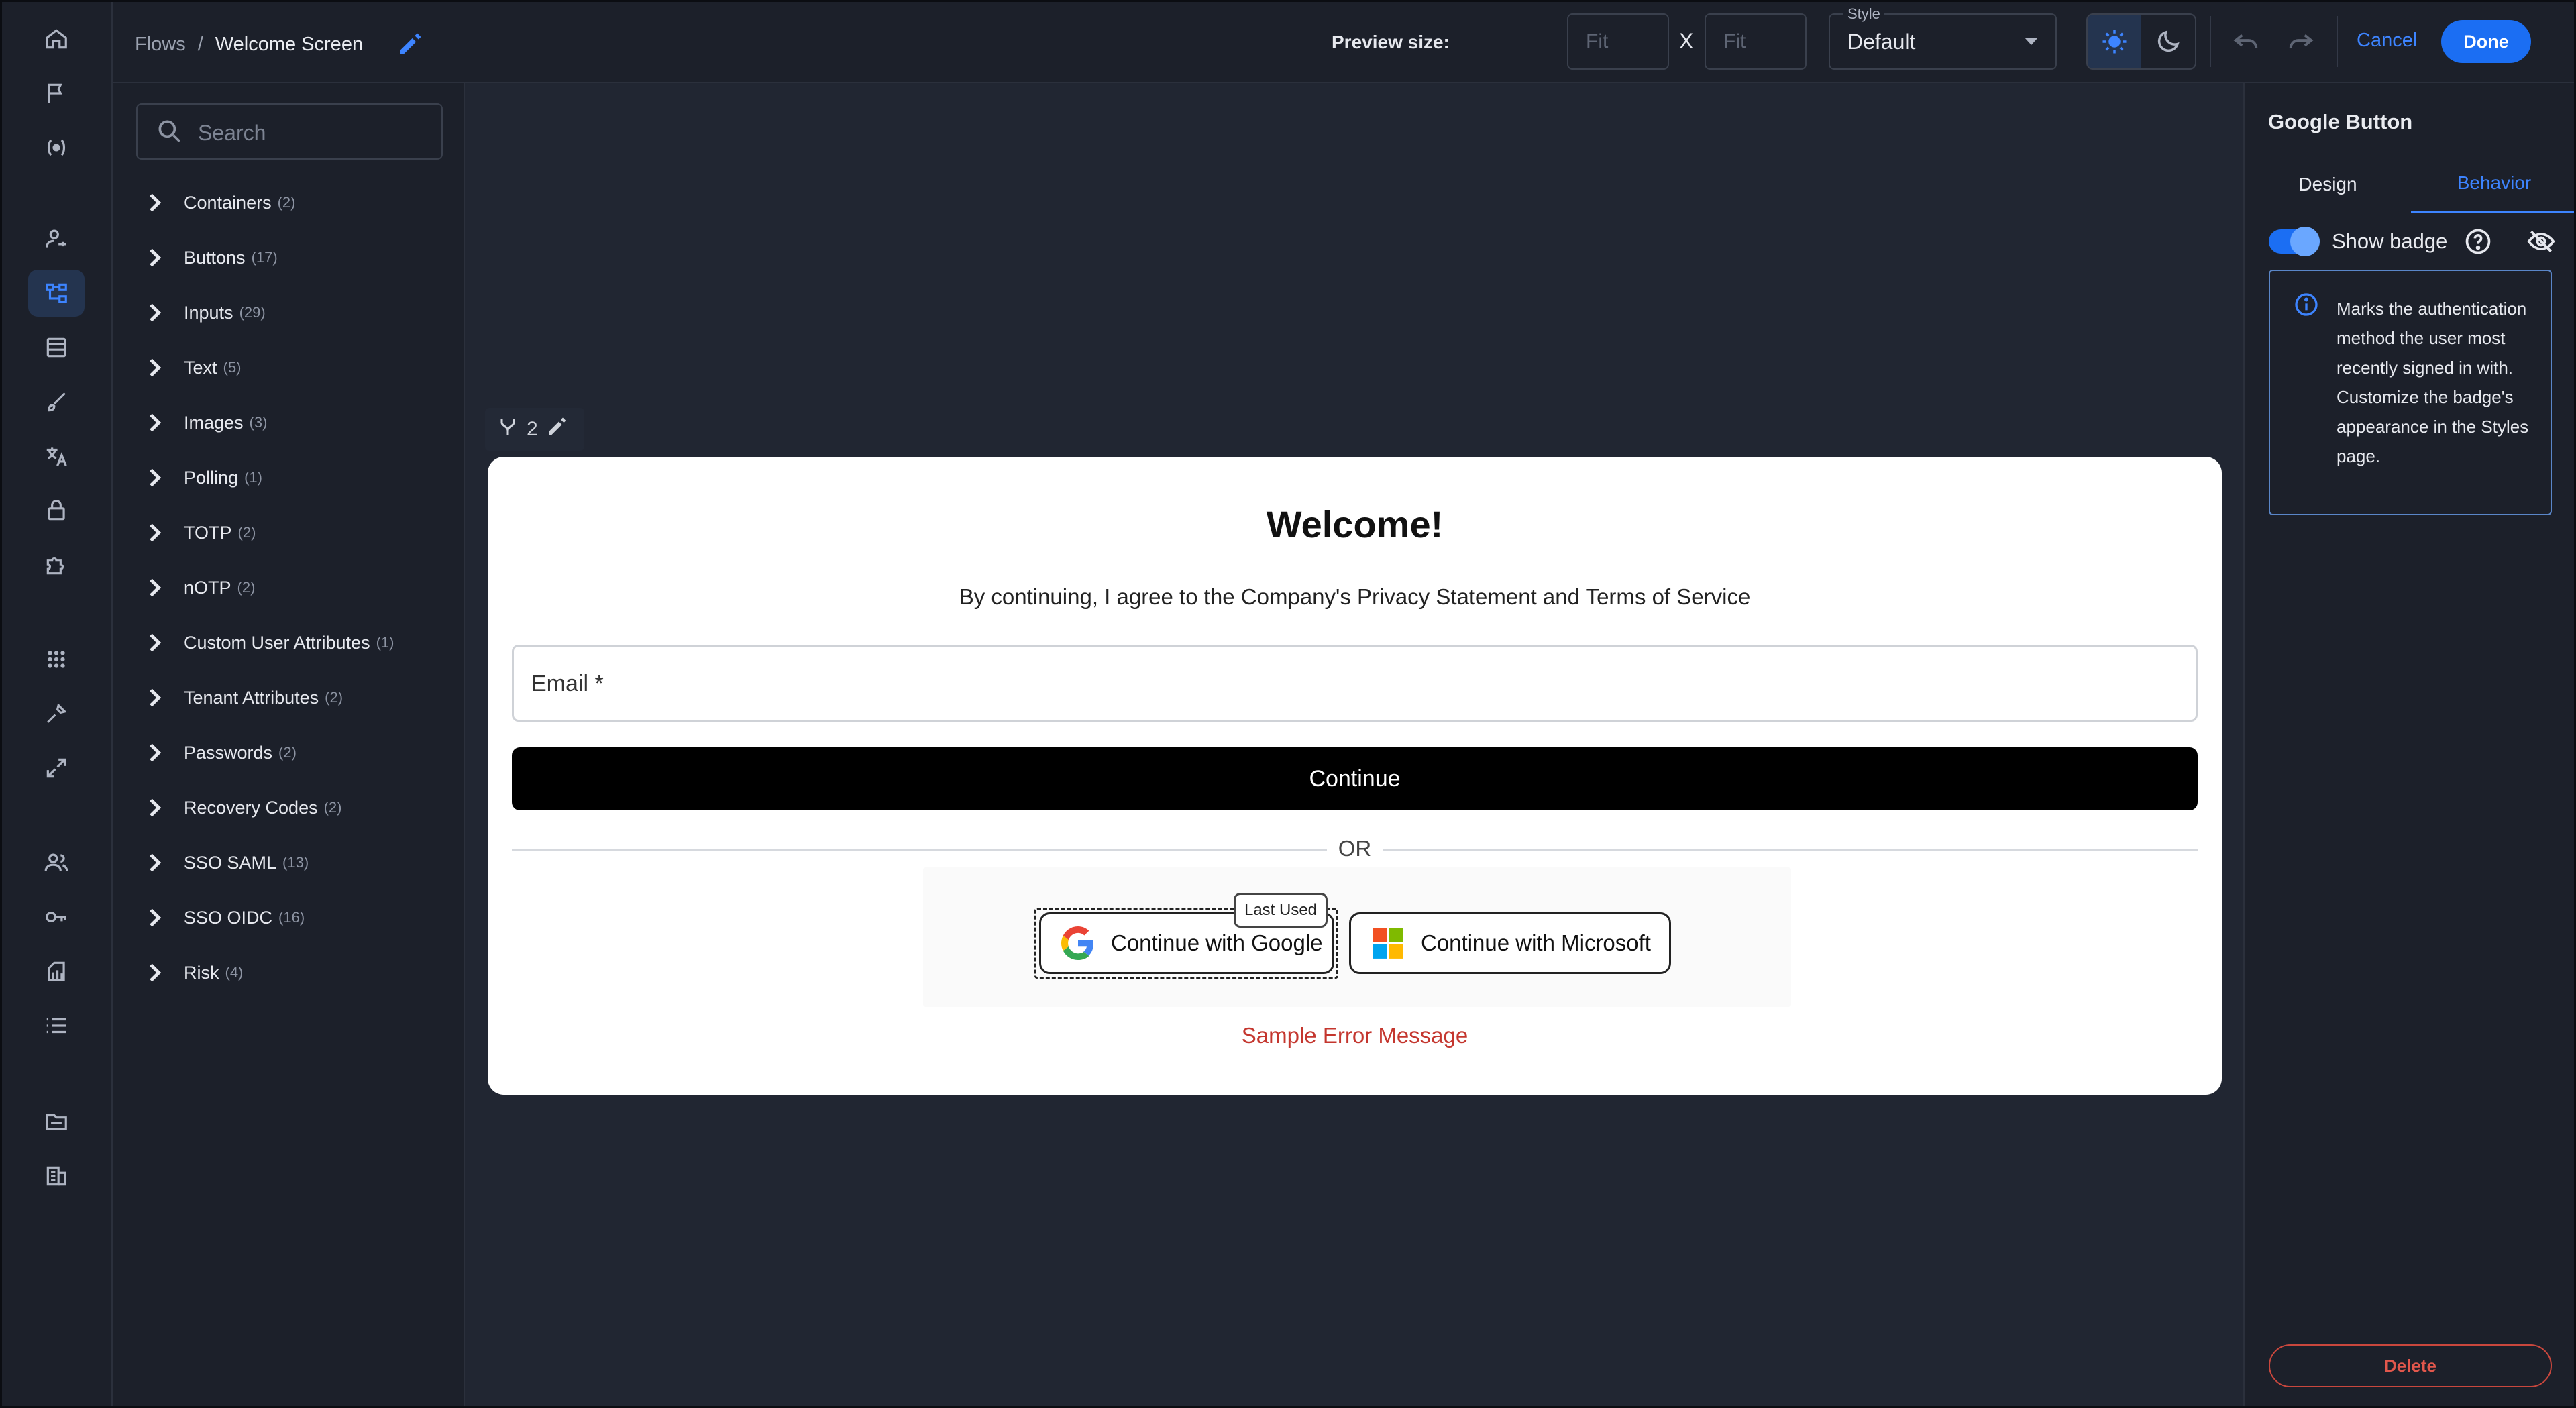 Image resolution: width=2576 pixels, height=1408 pixels. I want to click on category-label: nOTP, so click(207, 587).